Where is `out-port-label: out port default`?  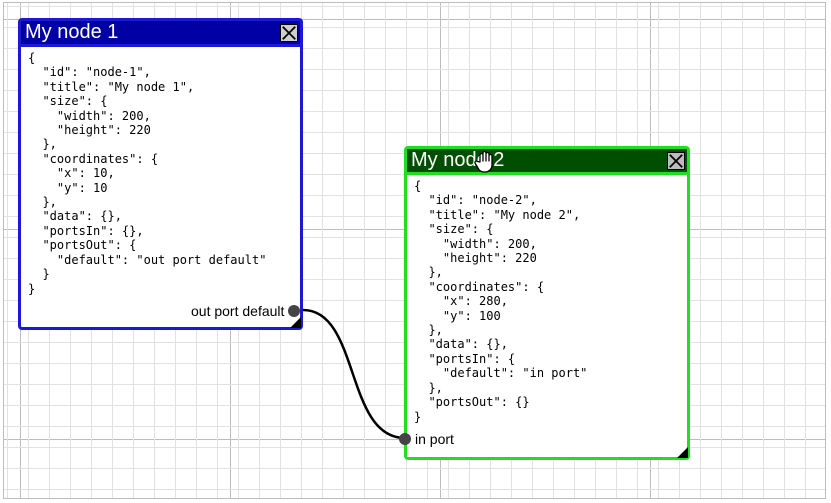
out-port-label: out port default is located at coordinates (238, 311).